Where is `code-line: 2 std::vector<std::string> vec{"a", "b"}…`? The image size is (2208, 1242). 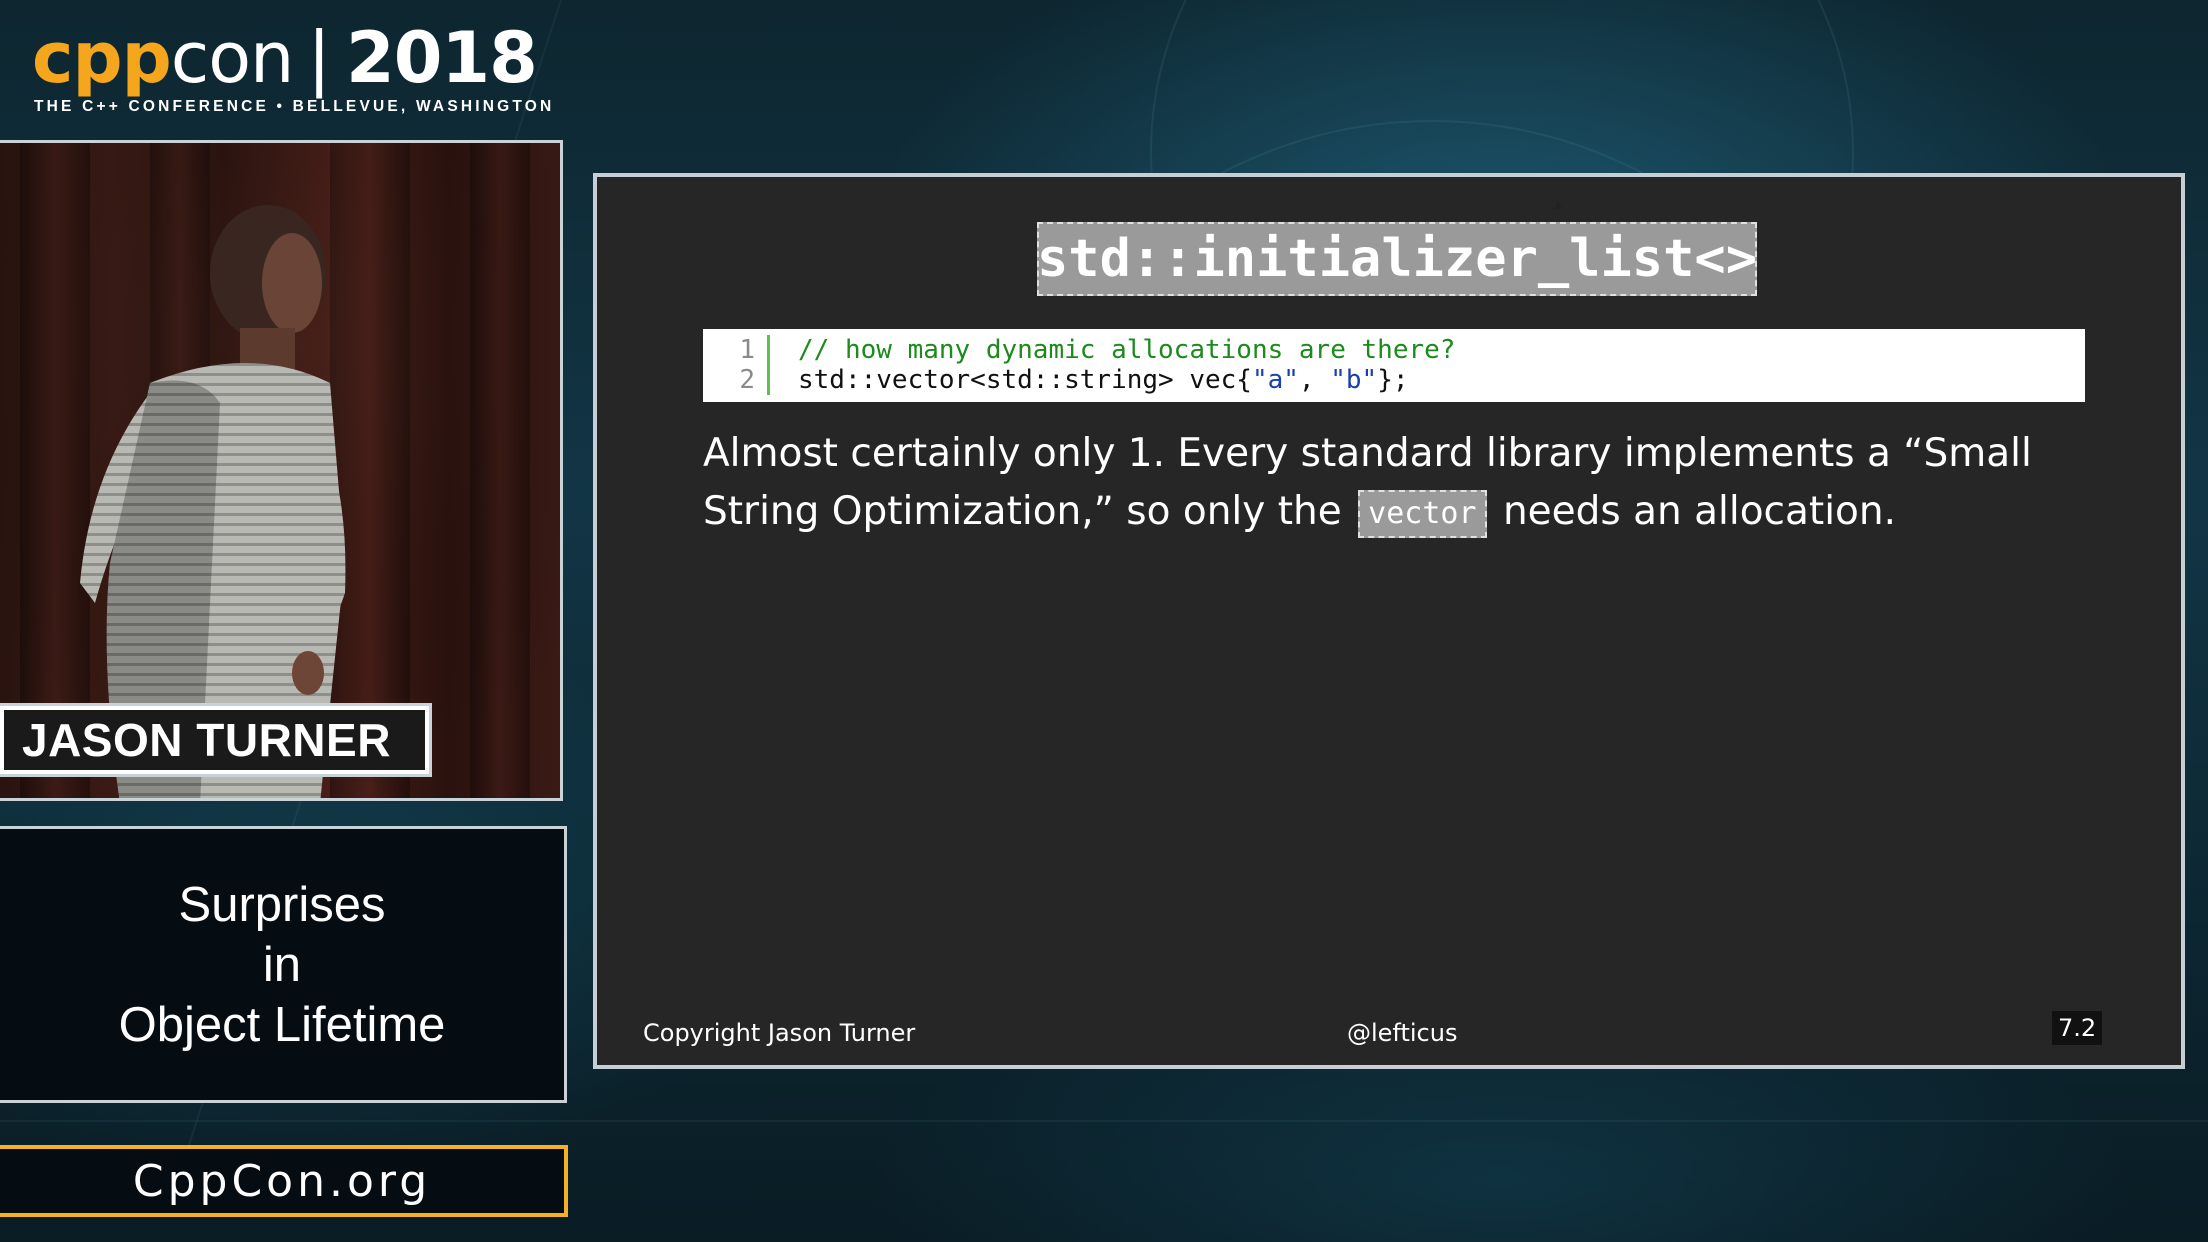 code-line: 2 std::vector<std::string> vec{"a", "b"}… is located at coordinates (1394, 380).